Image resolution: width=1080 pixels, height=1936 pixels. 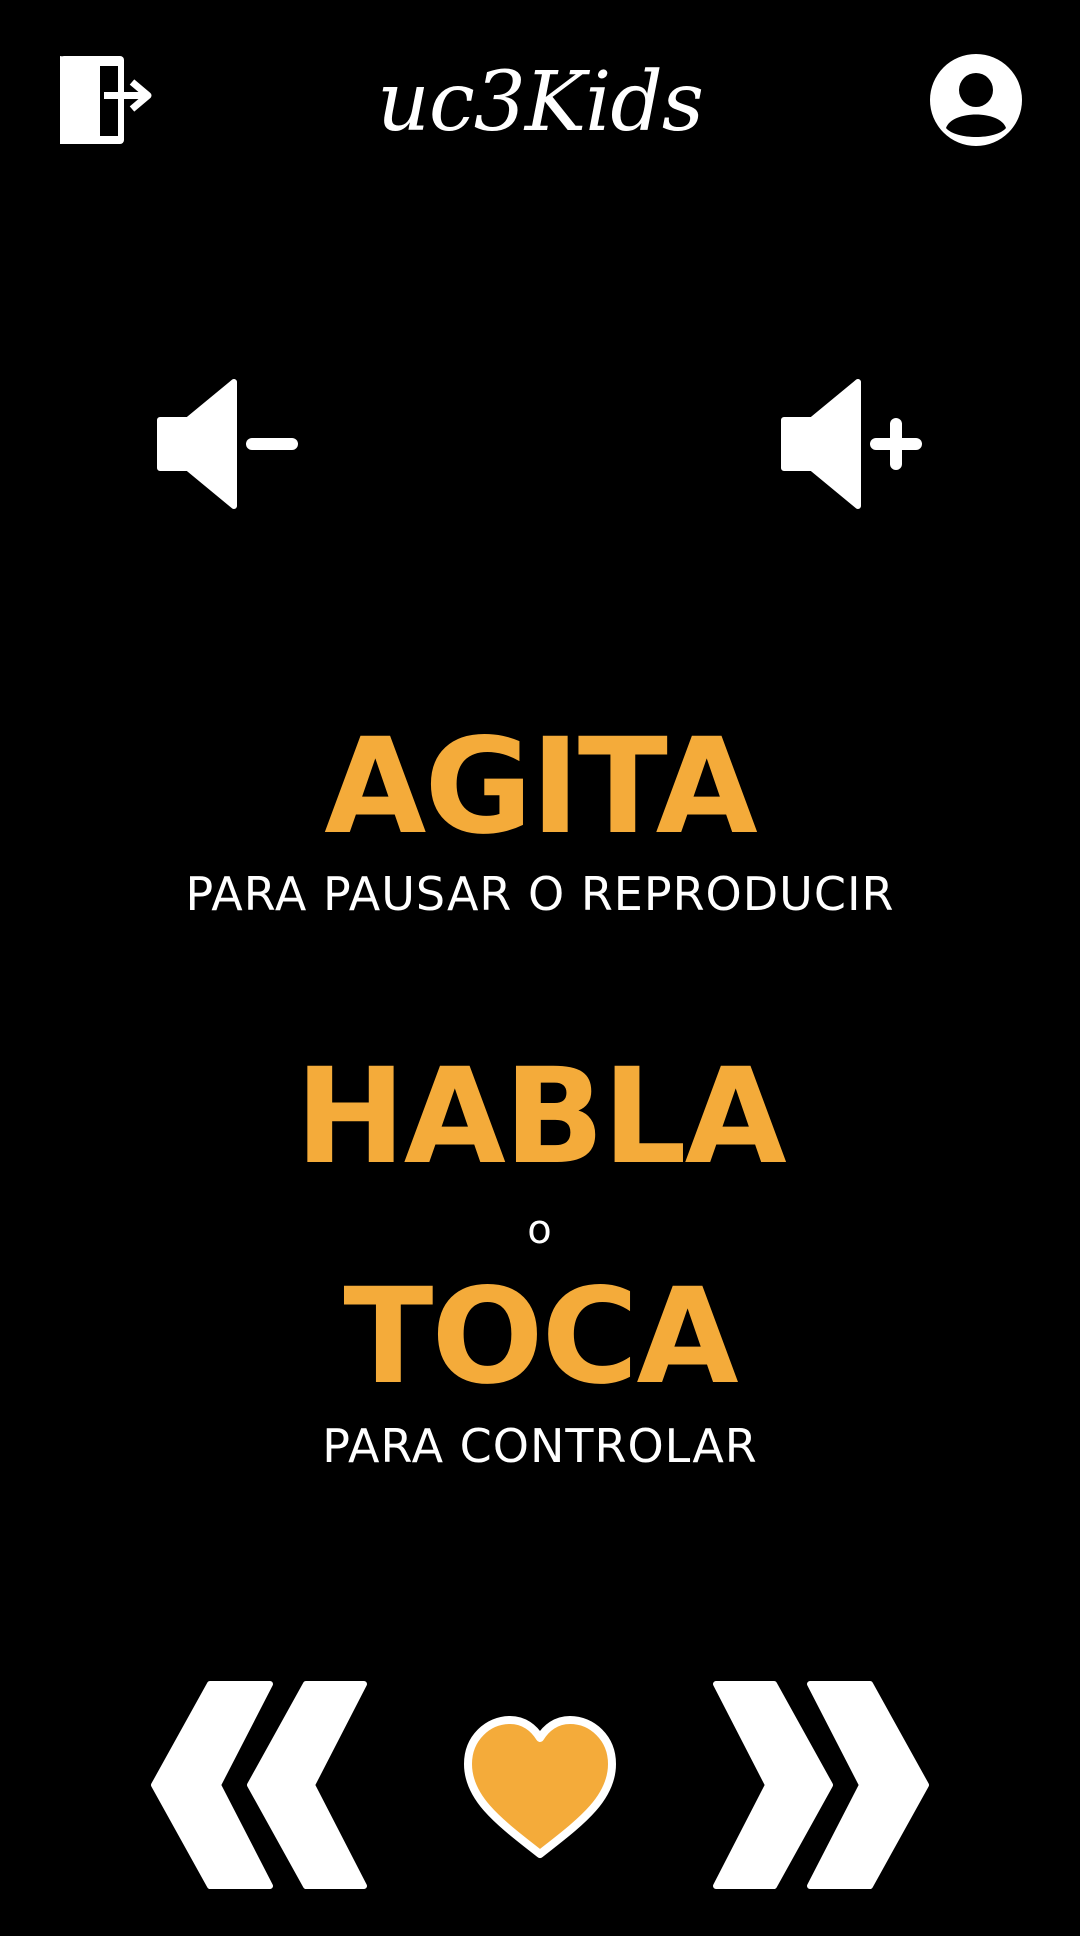 I want to click on touch-instruction-subtitle: PARA CONTROLAR, so click(x=540, y=1446).